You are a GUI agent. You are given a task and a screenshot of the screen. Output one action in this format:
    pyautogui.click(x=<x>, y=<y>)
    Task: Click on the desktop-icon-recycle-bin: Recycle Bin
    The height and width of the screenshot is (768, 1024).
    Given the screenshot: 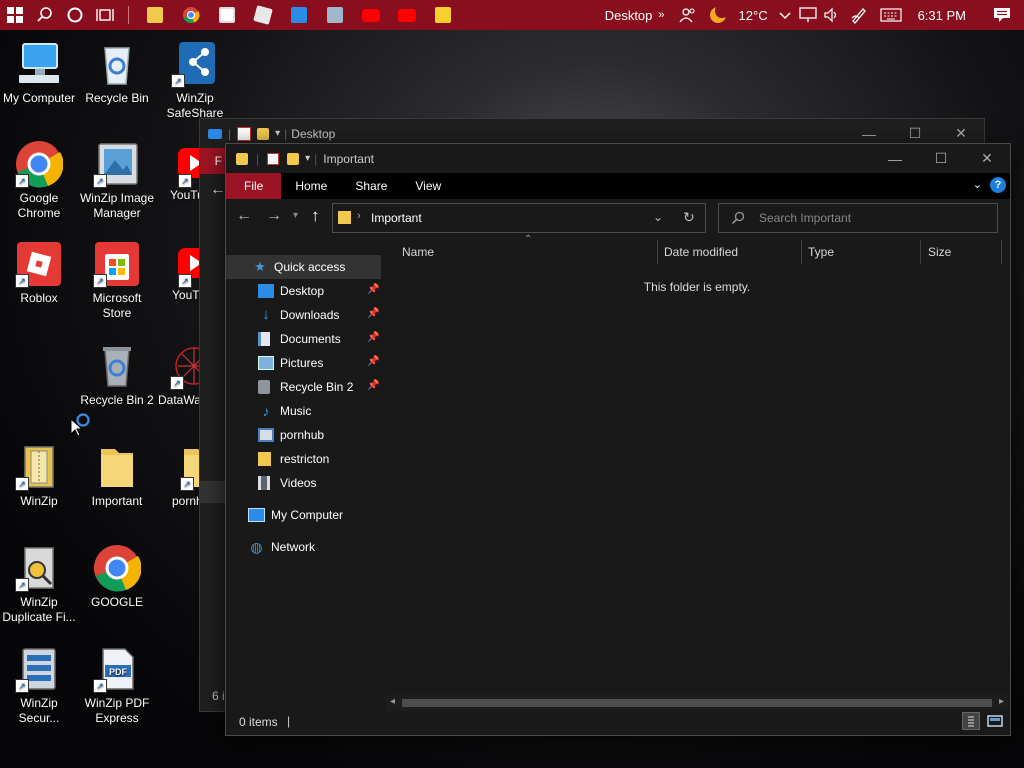 What is the action you would take?
    pyautogui.click(x=117, y=73)
    